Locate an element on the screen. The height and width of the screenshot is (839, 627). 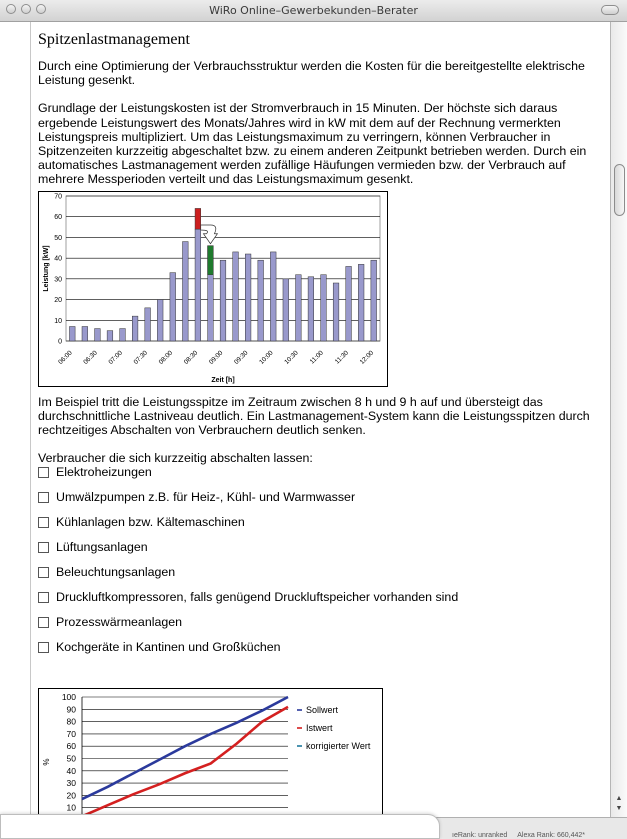
list-item: Beleuchtungsanlagen is located at coordinates (321, 577).